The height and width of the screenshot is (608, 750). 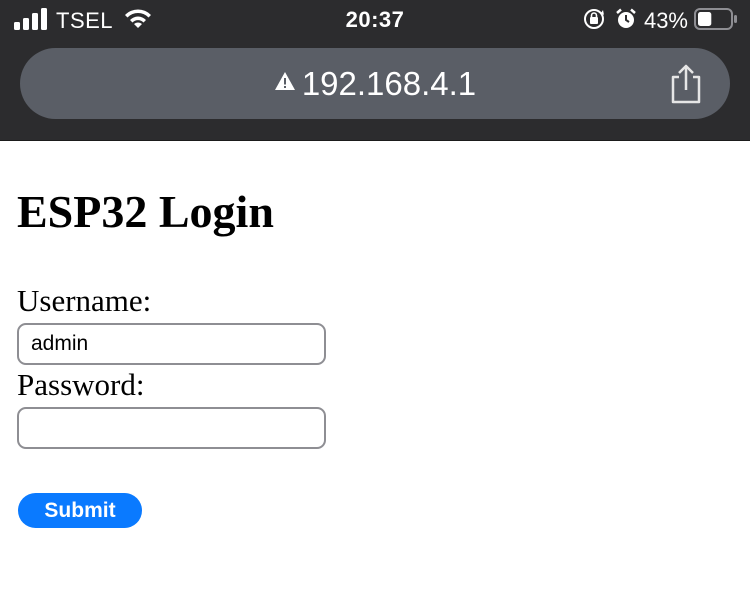 I want to click on status-right: 43%, so click(x=660, y=21).